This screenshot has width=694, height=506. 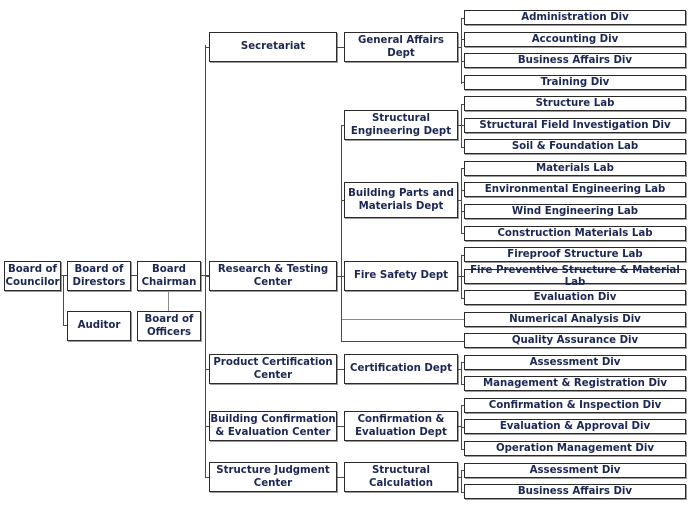 What do you see at coordinates (575, 125) in the screenshot?
I see `unit-box: Structural Field Investigation Div` at bounding box center [575, 125].